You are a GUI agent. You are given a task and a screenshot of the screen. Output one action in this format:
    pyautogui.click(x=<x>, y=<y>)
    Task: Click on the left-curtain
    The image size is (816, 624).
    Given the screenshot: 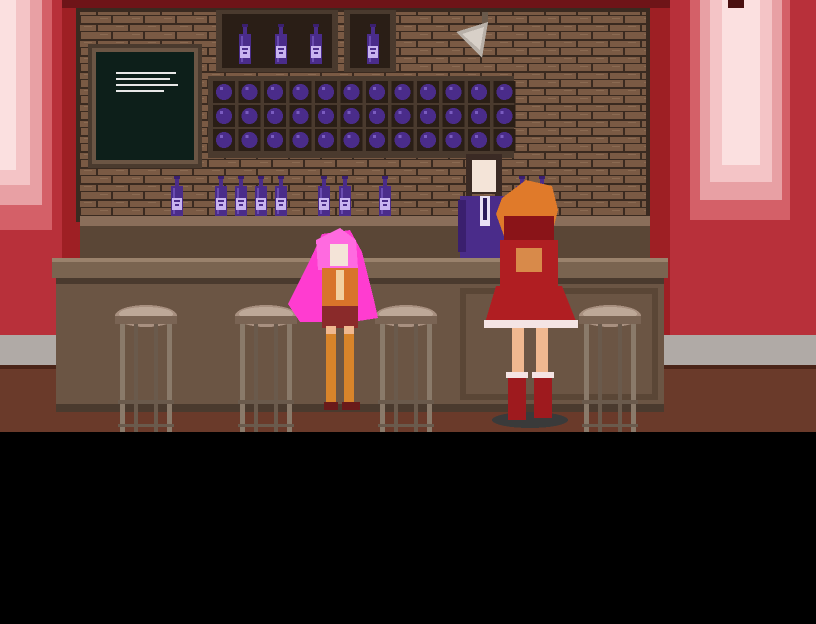 What is the action you would take?
    pyautogui.click(x=31, y=170)
    